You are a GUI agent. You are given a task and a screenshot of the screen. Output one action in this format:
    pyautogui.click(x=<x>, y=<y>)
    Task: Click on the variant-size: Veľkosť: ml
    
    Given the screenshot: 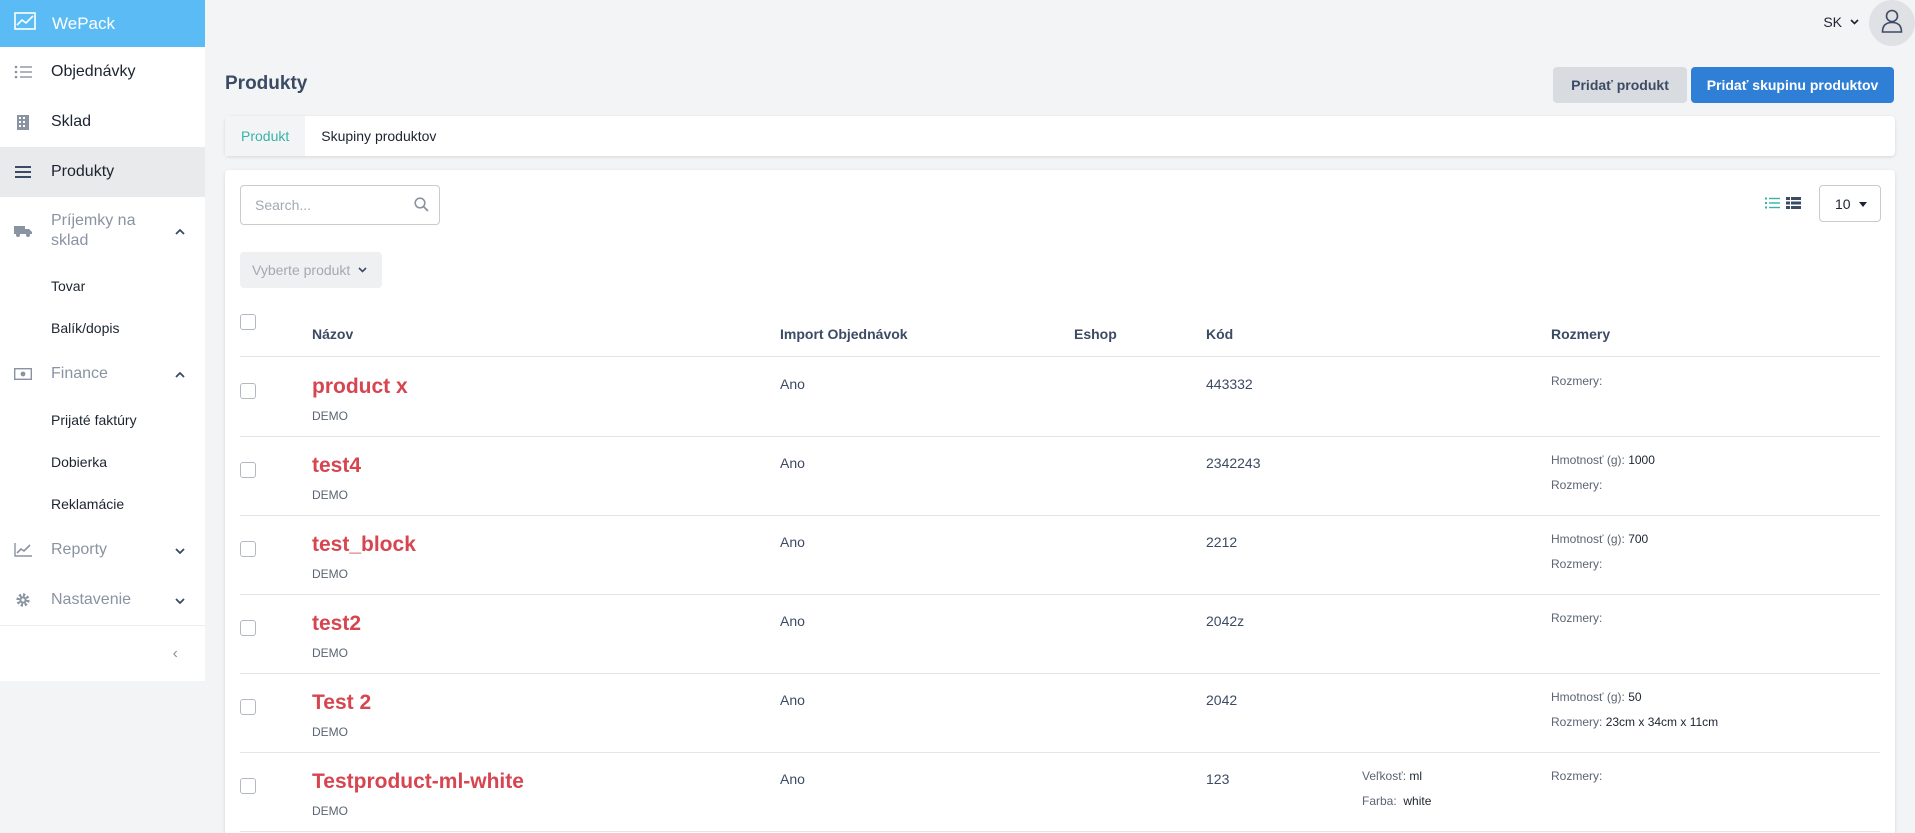 What is the action you would take?
    pyautogui.click(x=1392, y=776)
    